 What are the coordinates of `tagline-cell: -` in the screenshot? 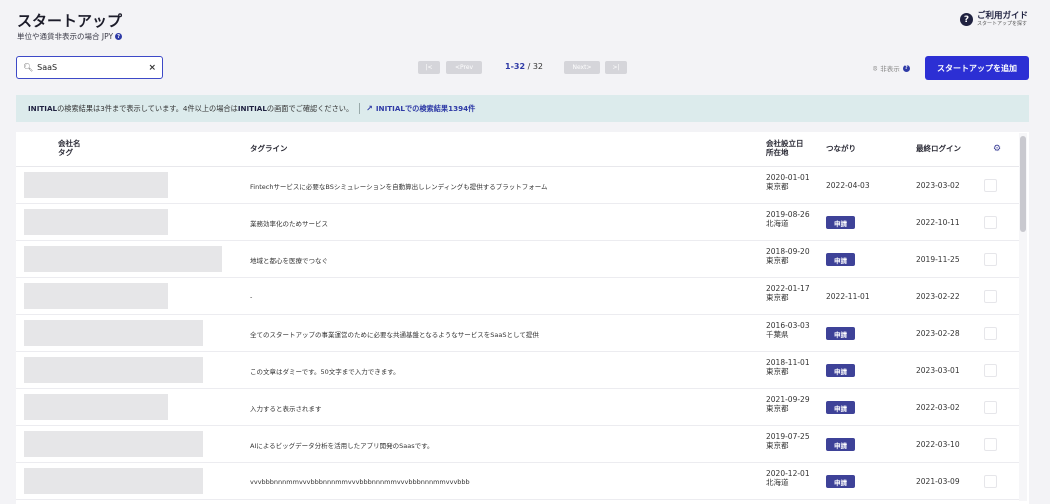 It's located at (251, 296).